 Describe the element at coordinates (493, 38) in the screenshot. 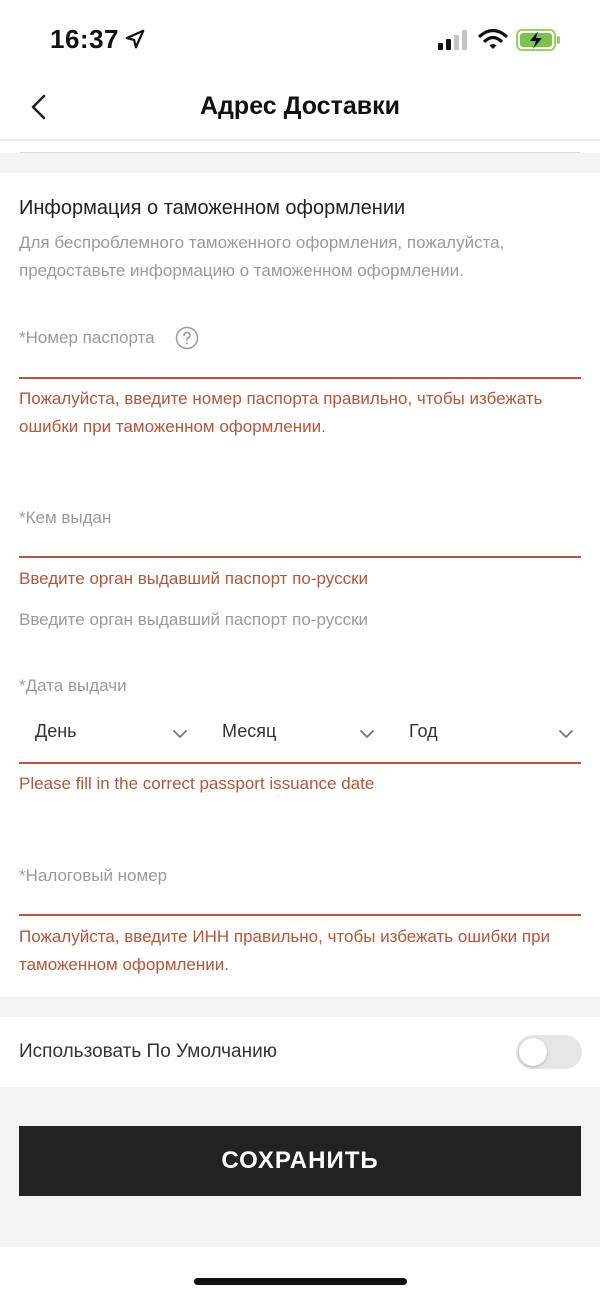

I see `wifi-icon` at that location.